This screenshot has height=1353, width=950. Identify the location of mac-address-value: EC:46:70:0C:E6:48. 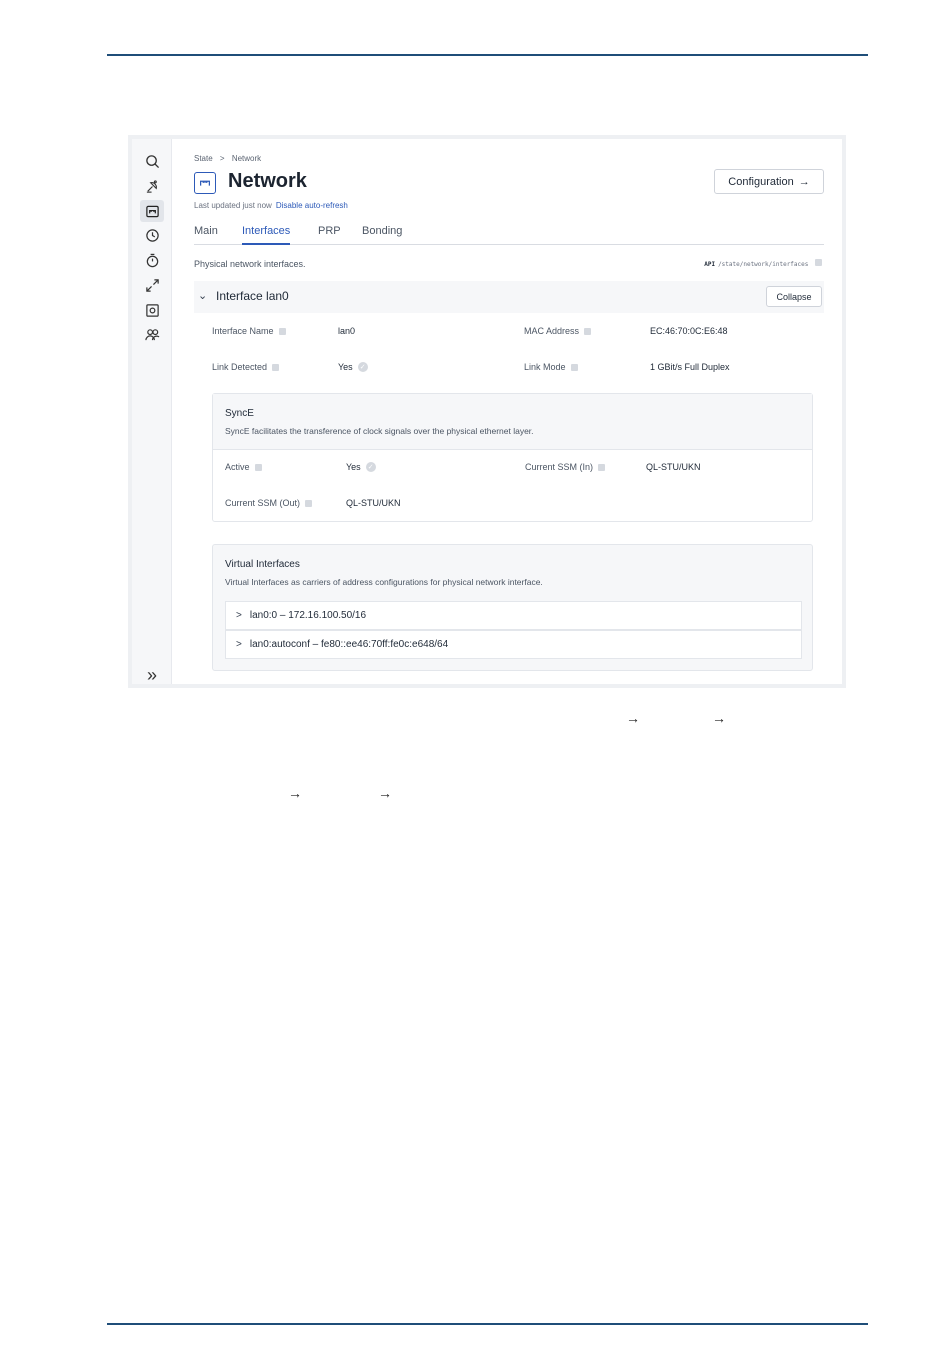
(689, 331).